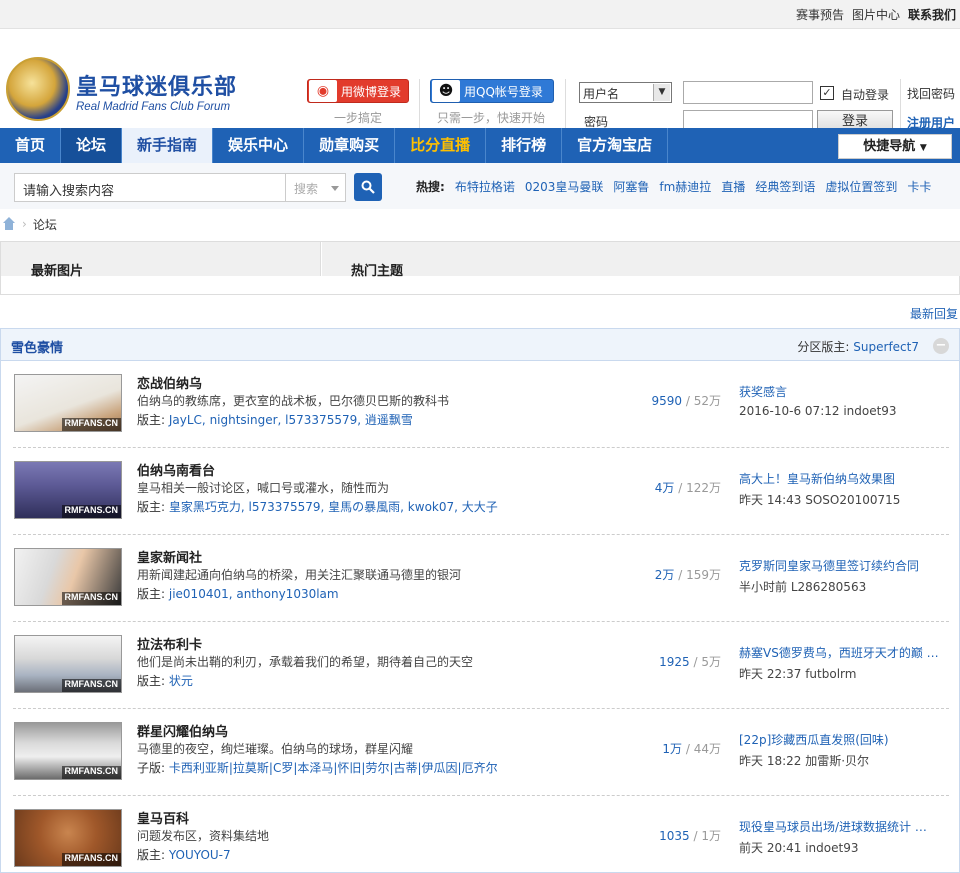 Image resolution: width=960 pixels, height=873 pixels. I want to click on forum-name: 拉法布利卡, so click(169, 643).